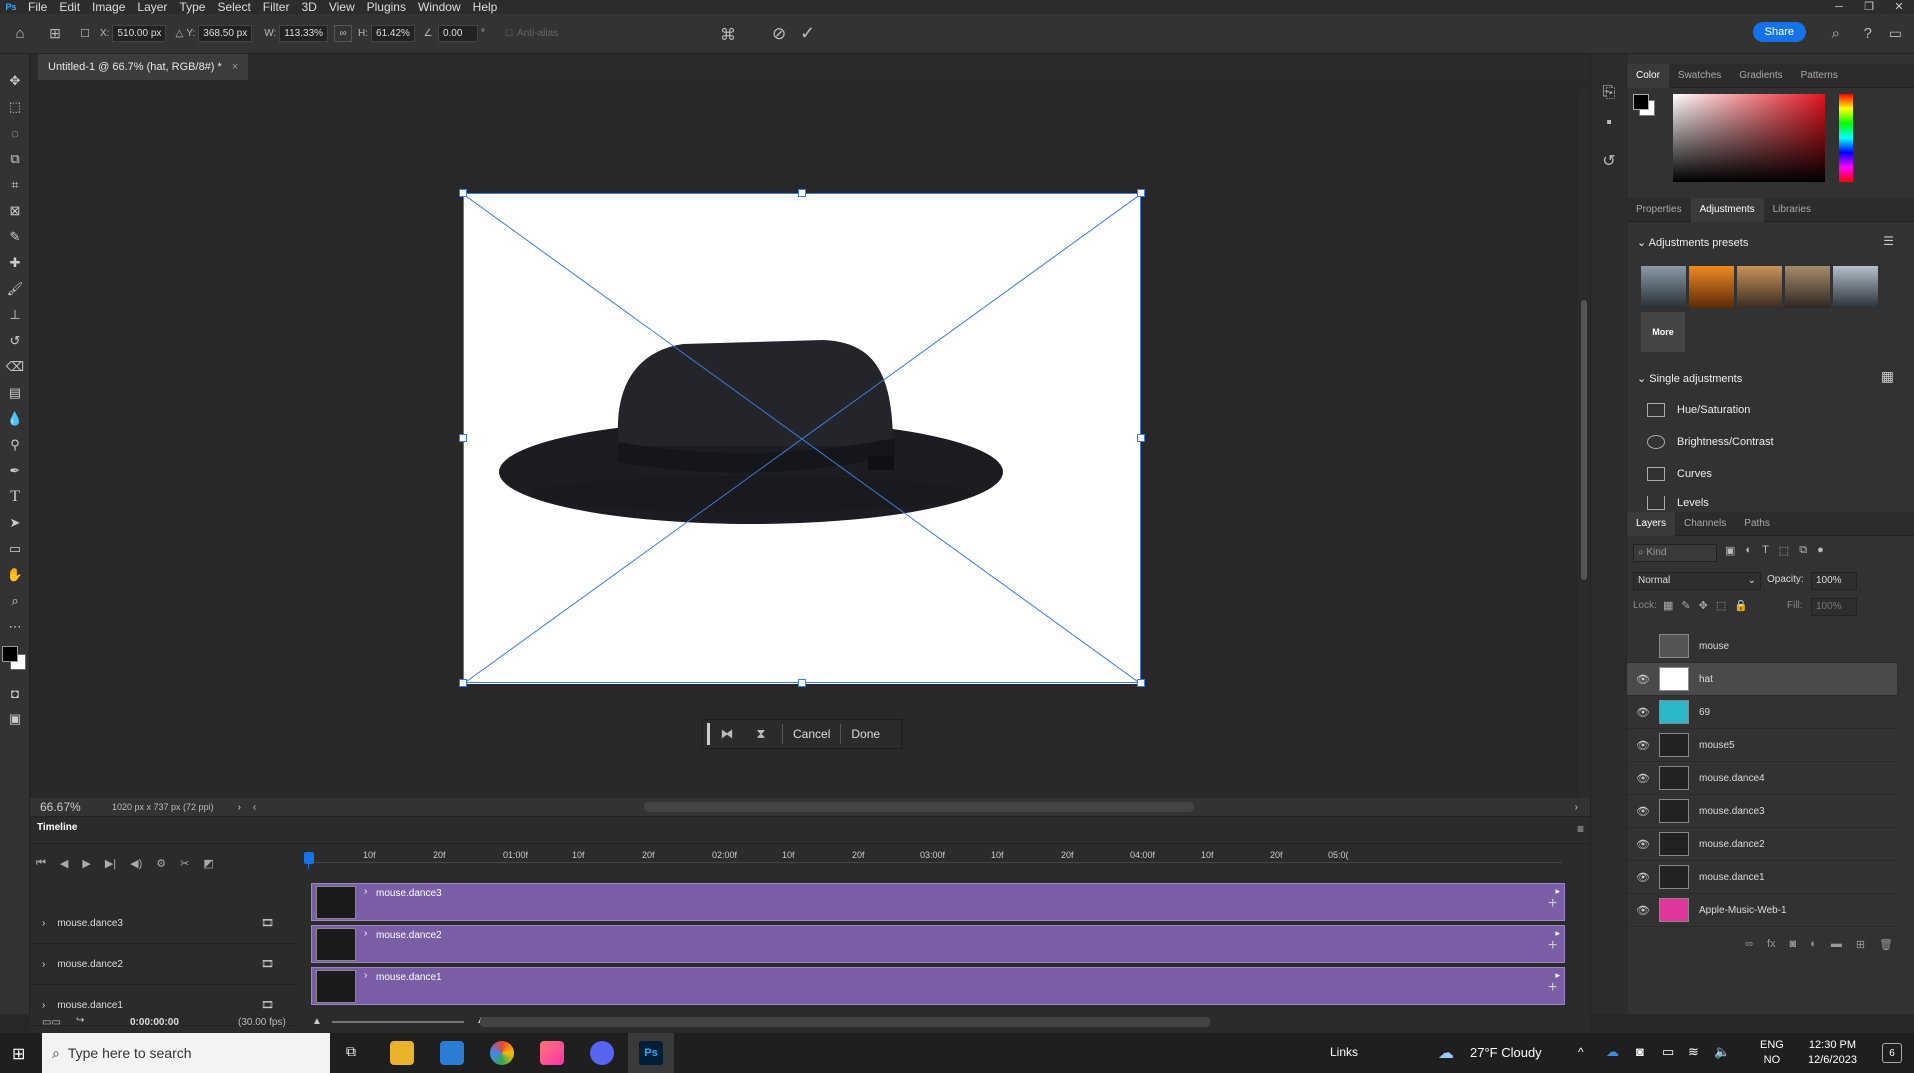 The width and height of the screenshot is (1914, 1073). Describe the element at coordinates (1609, 93) in the screenshot. I see `history-icon: ⎘` at that location.